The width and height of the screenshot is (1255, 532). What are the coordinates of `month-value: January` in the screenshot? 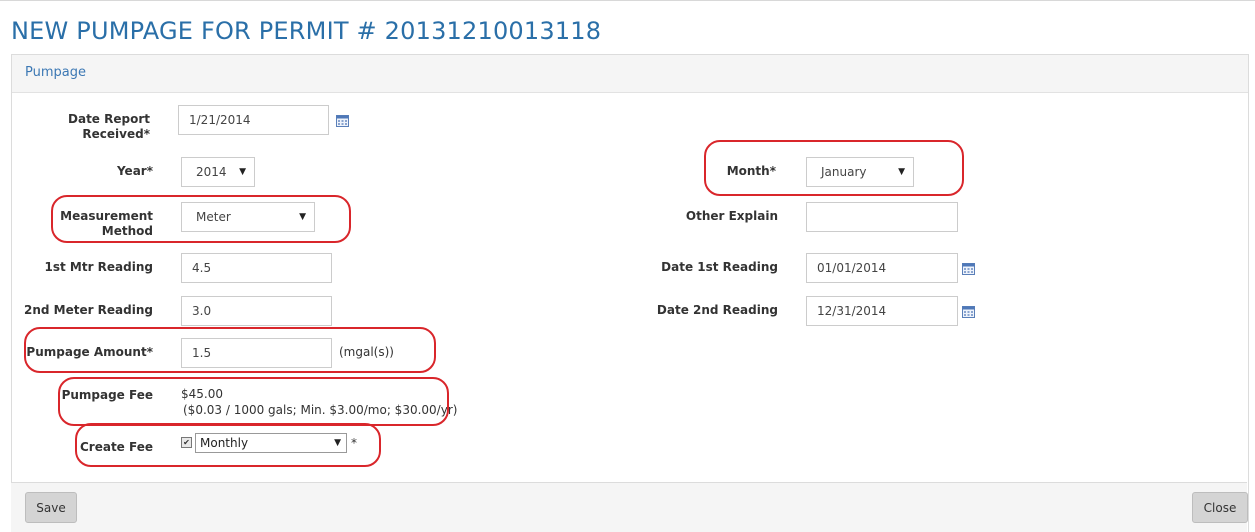 It's located at (844, 172).